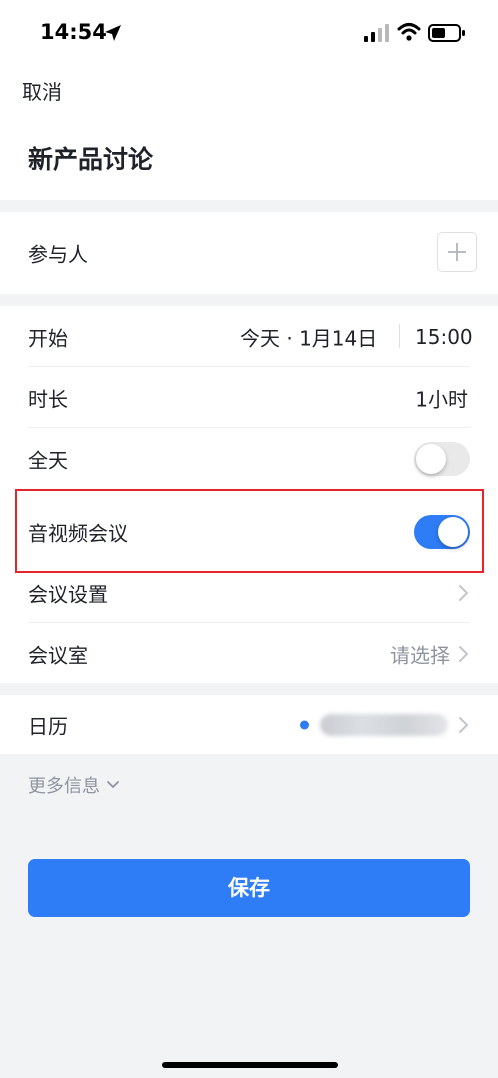 The height and width of the screenshot is (1078, 498). Describe the element at coordinates (409, 32) in the screenshot. I see `wifi-icon` at that location.